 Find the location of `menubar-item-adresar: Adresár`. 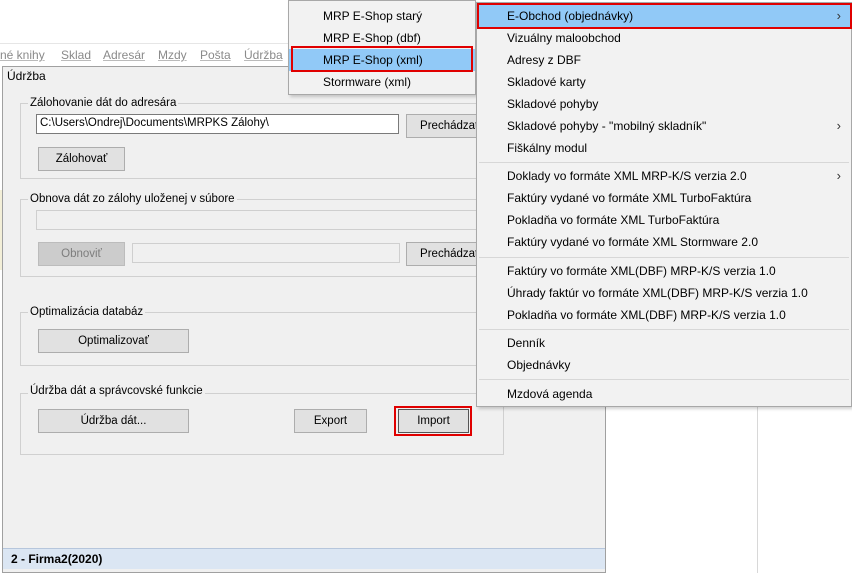

menubar-item-adresar: Adresár is located at coordinates (124, 55).